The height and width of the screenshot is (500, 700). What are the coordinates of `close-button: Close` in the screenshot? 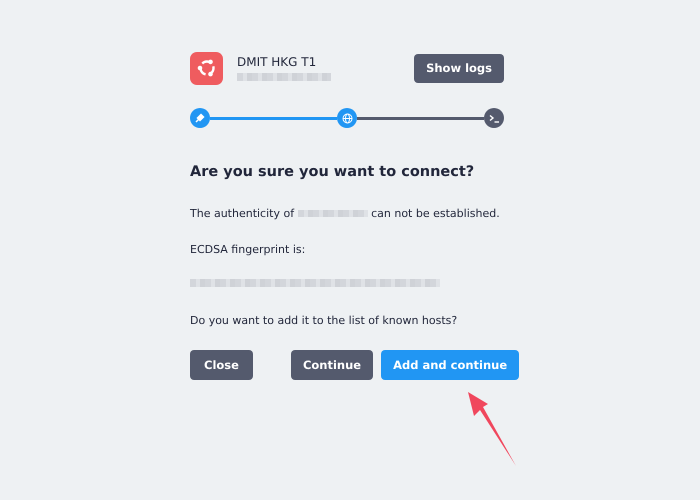 It's located at (221, 365).